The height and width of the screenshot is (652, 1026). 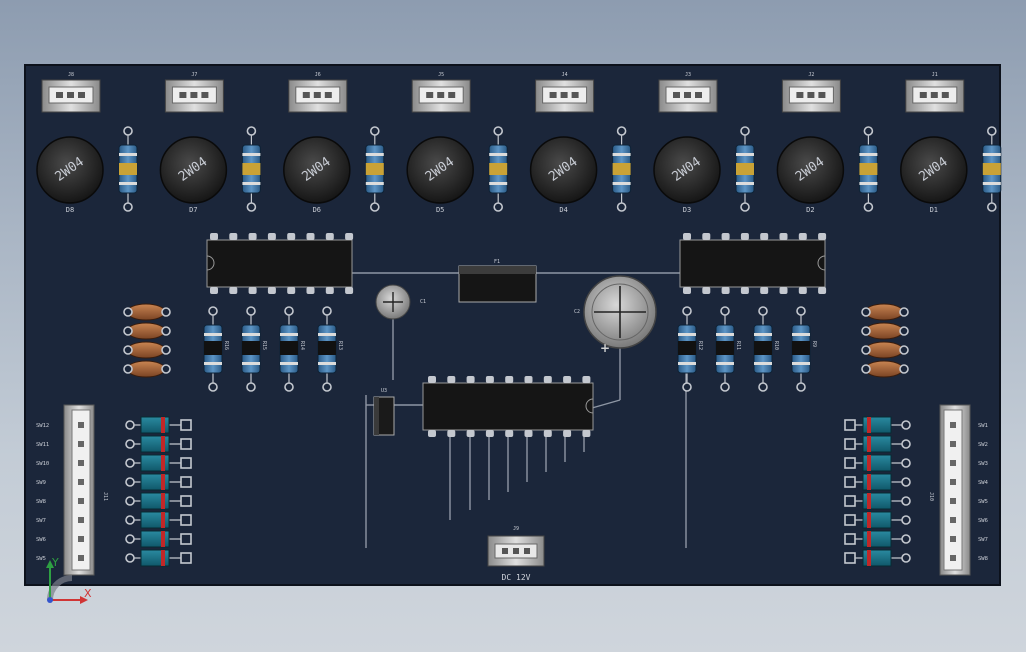 I want to click on regulator-label: U3, so click(x=384, y=391).